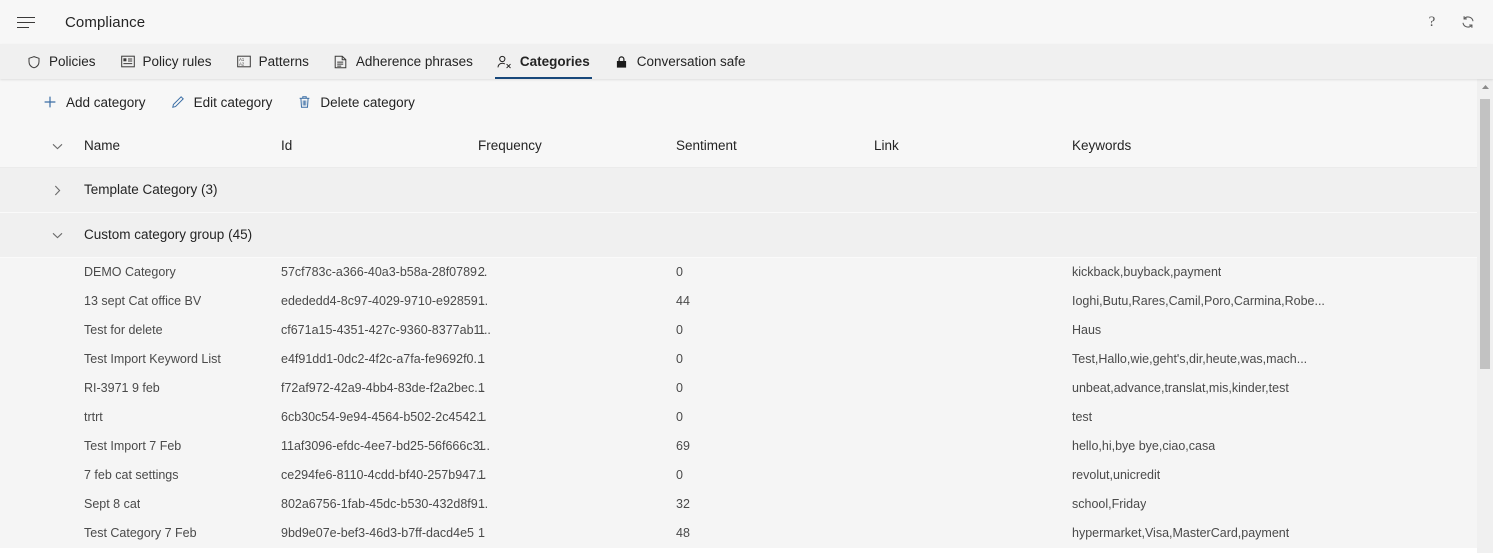  What do you see at coordinates (152, 359) in the screenshot?
I see `cell-name: Test Import Keyword List` at bounding box center [152, 359].